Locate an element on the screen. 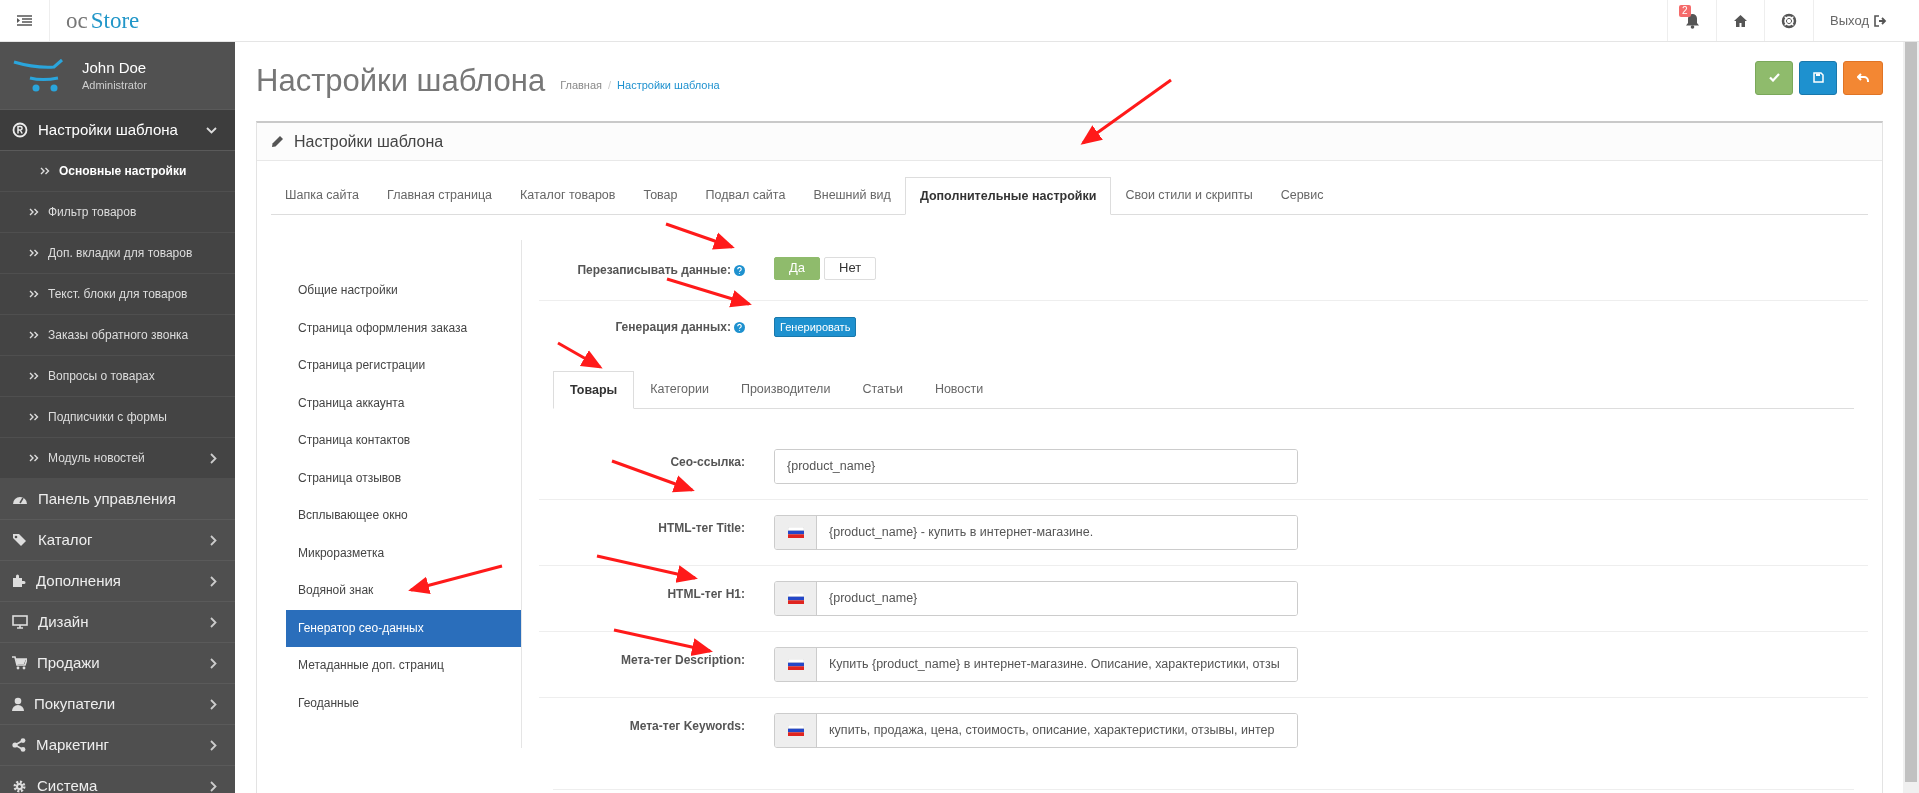  logo-prefix: oc is located at coordinates (77, 21).